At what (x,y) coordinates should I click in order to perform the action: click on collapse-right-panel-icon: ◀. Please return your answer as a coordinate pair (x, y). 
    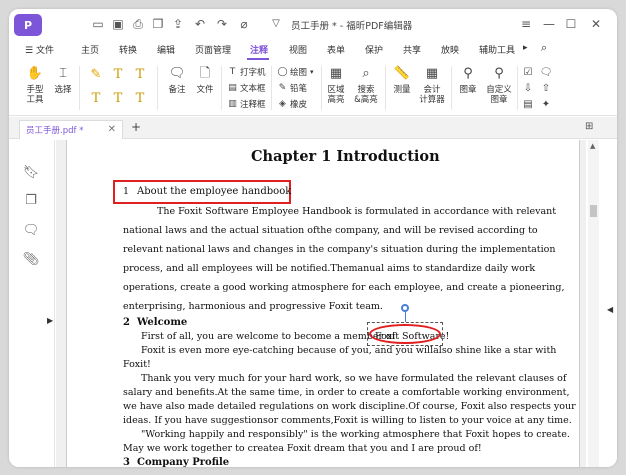
    Looking at the image, I should click on (610, 309).